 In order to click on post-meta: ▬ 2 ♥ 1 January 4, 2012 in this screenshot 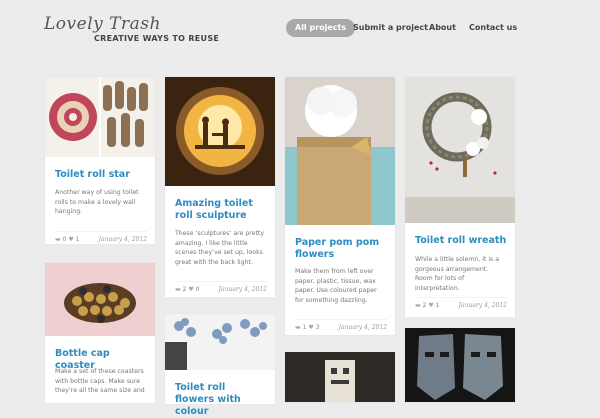, I will do `click(461, 304)`.